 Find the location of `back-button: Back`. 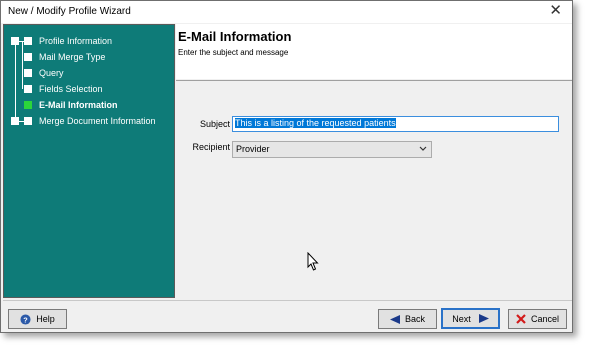

back-button: Back is located at coordinates (407, 319).